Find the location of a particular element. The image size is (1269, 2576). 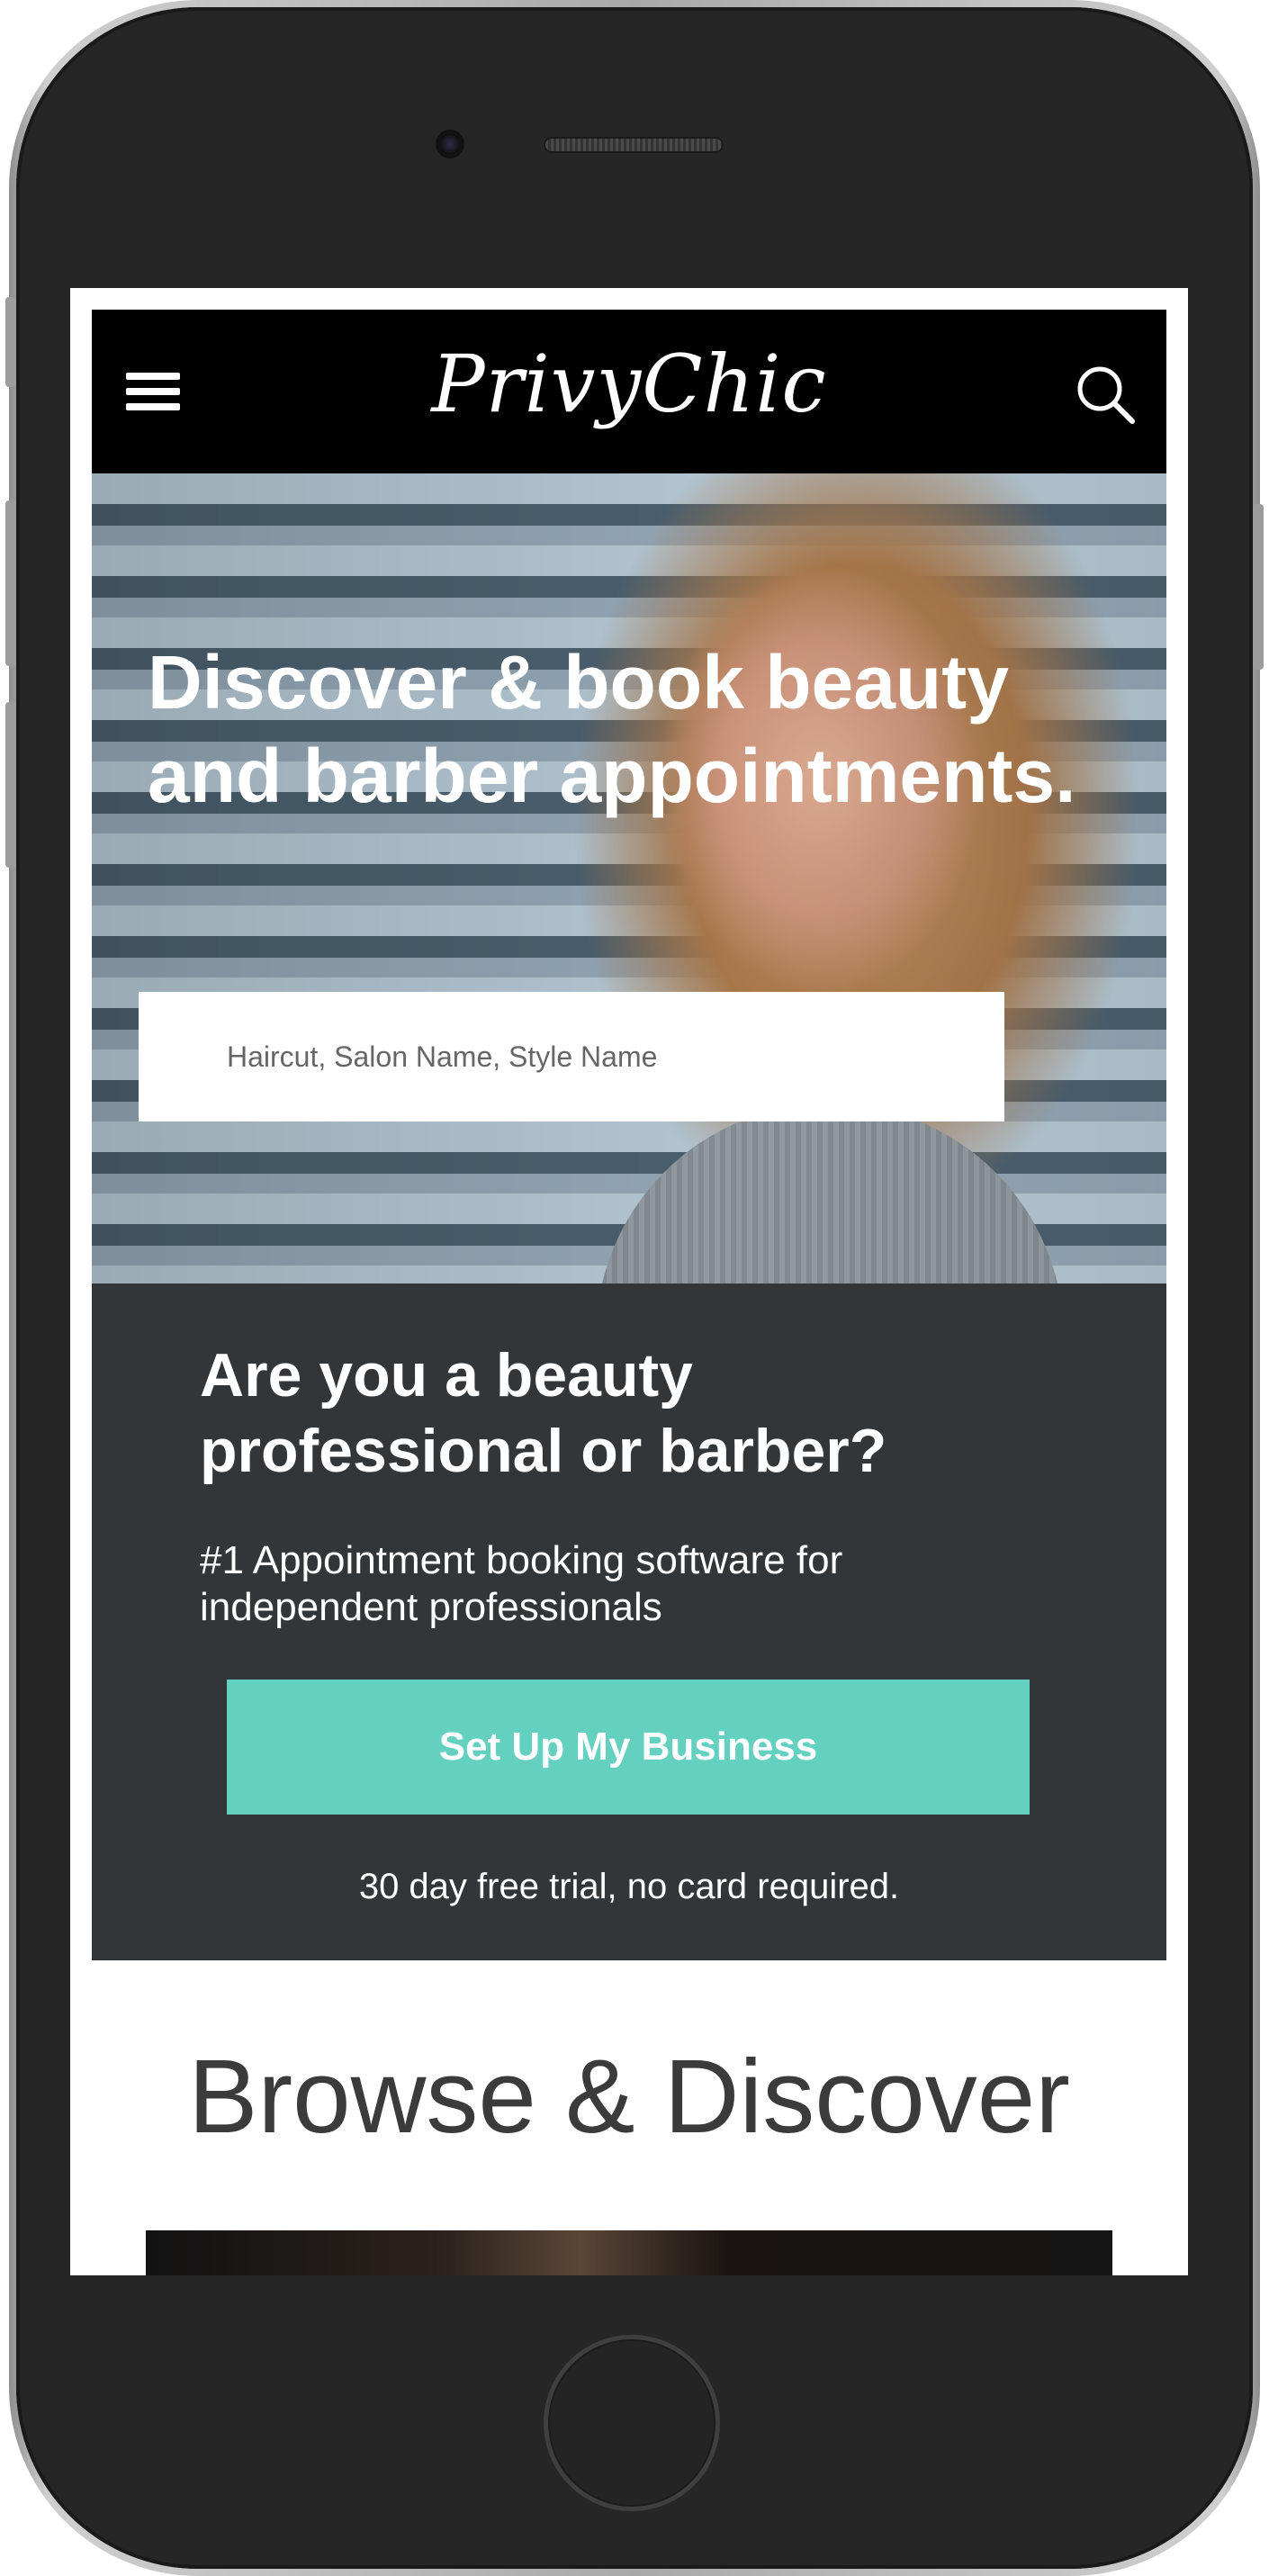

site-header: PrivyChic is located at coordinates (629, 391).